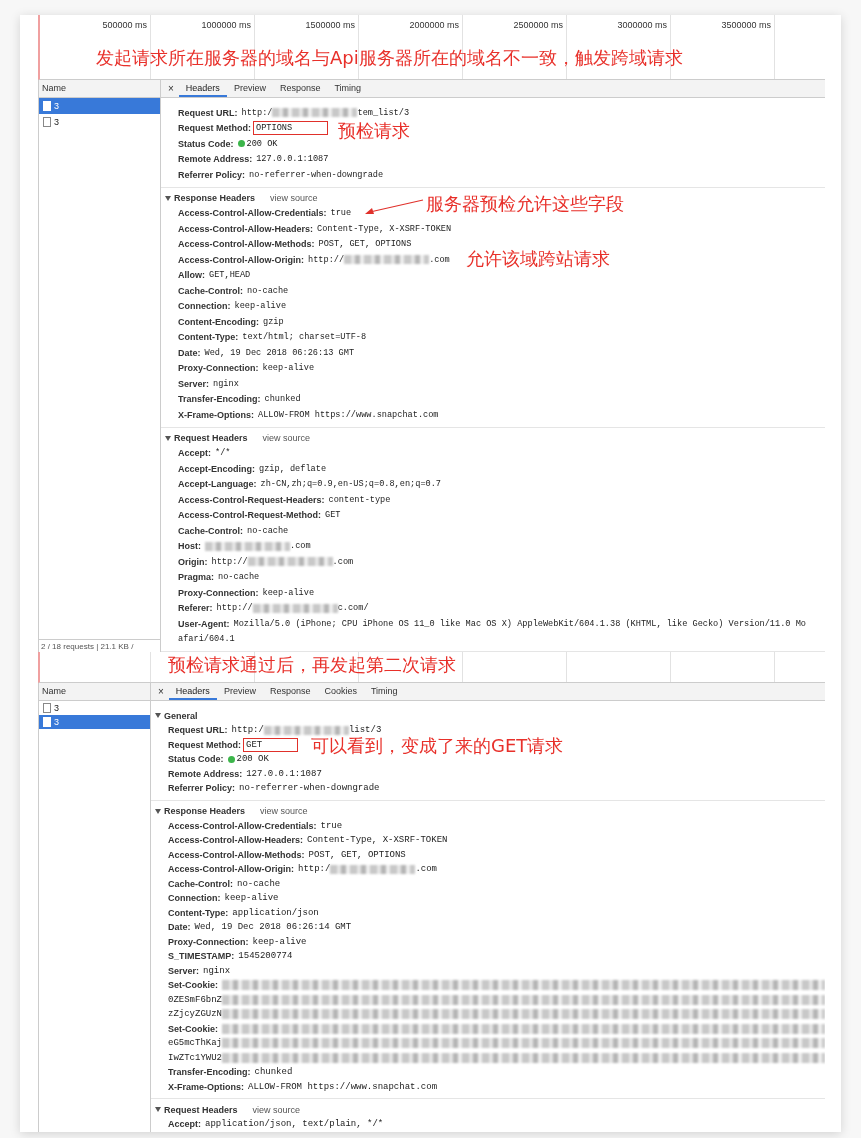 The width and height of the screenshot is (861, 1138). Describe the element at coordinates (294, 1124) in the screenshot. I see `header-value: application/json, text/plain, */*` at that location.